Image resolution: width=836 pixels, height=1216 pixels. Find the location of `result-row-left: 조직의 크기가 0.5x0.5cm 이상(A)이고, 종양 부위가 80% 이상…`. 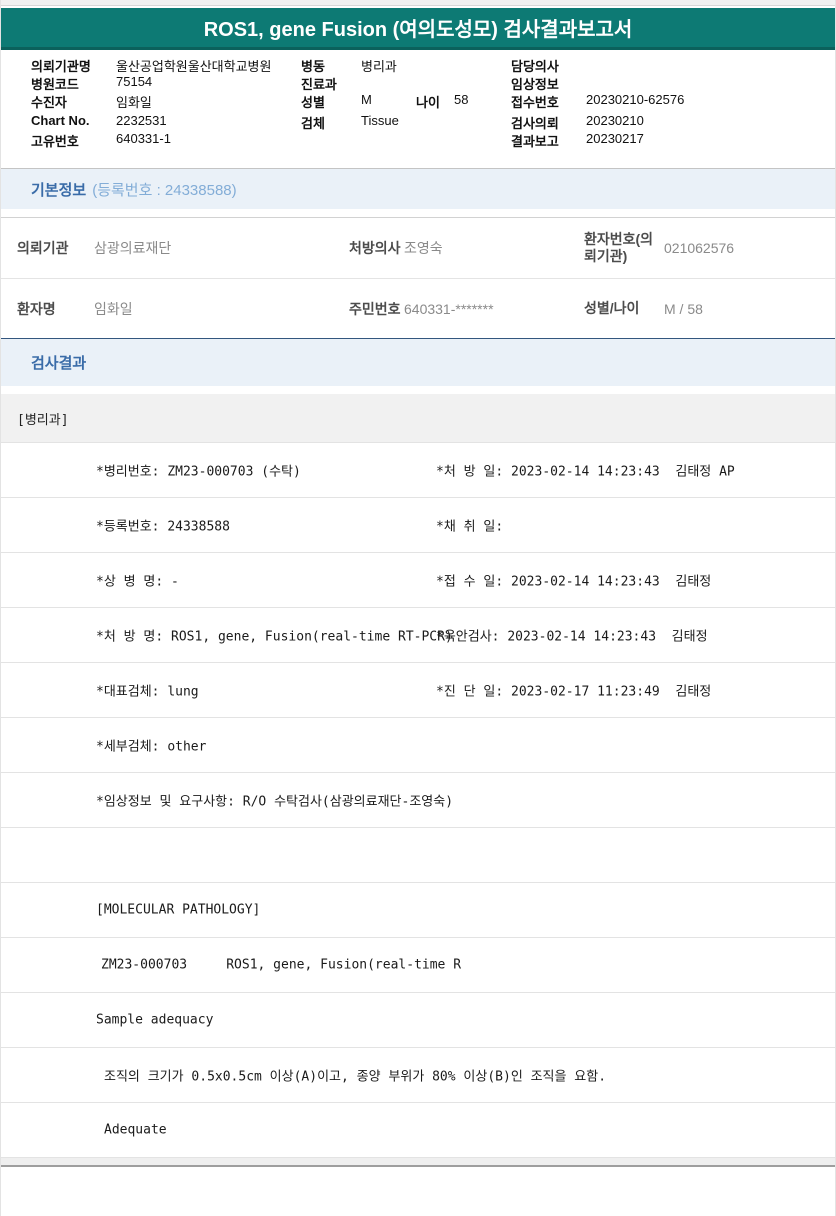

result-row-left: 조직의 크기가 0.5x0.5cm 이상(A)이고, 종양 부위가 80% 이상… is located at coordinates (355, 1077).